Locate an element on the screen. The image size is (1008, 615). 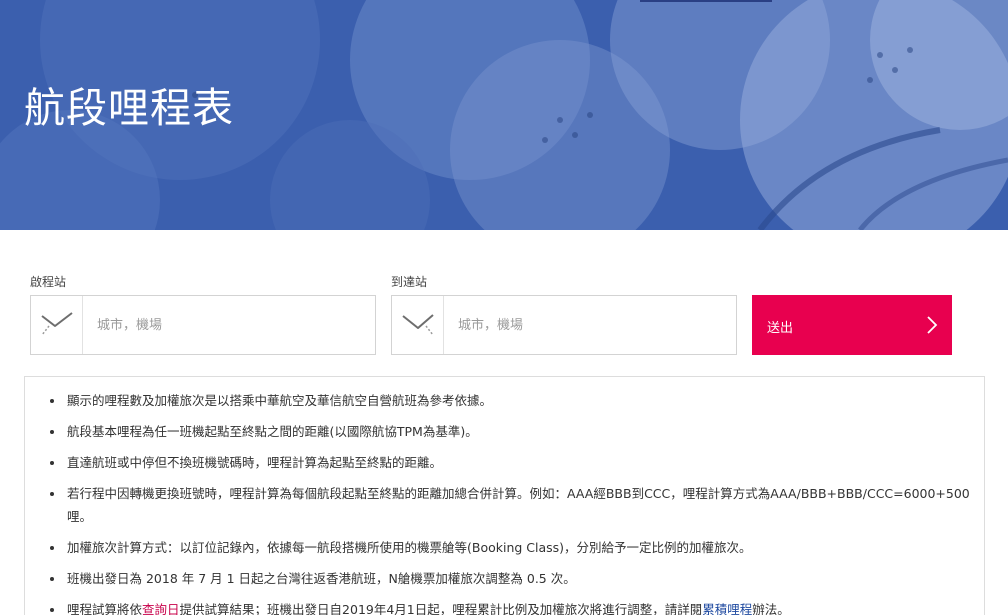
chevron-right-icon is located at coordinates (932, 325).